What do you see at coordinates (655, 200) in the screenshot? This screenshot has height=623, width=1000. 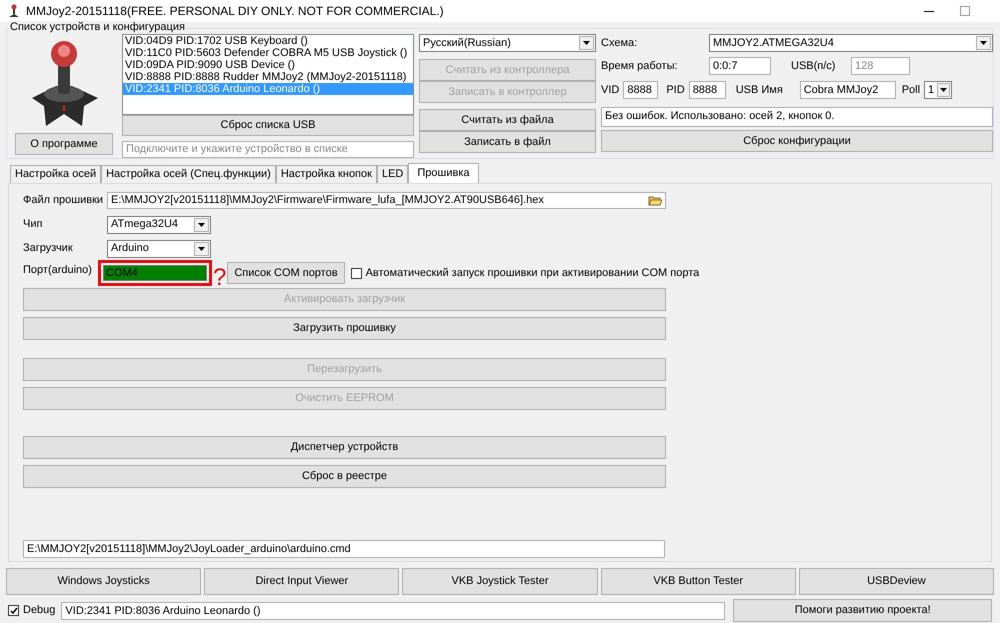 I see `folder-icon` at bounding box center [655, 200].